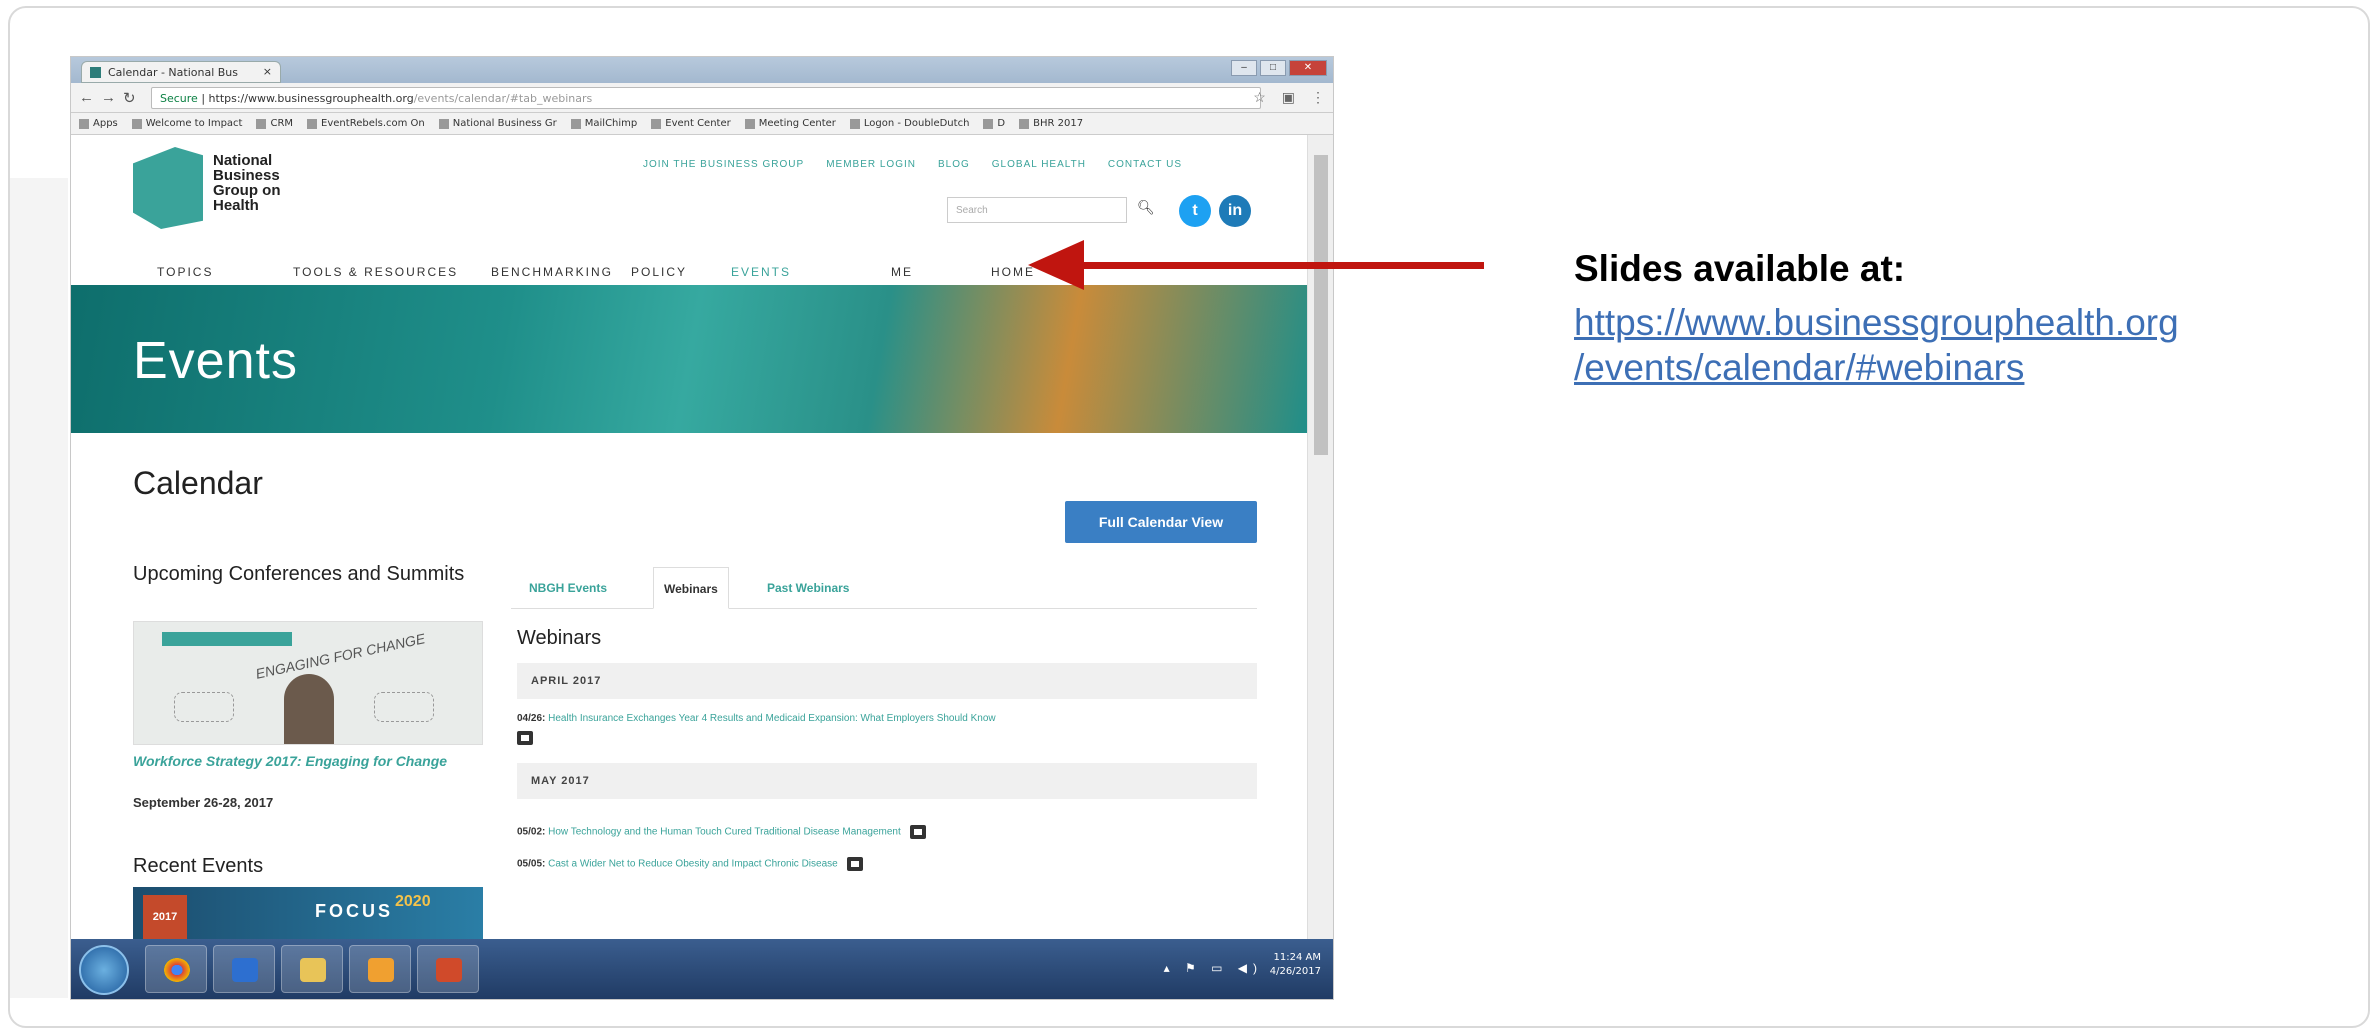 This screenshot has height=1034, width=2378. Describe the element at coordinates (354, 911) in the screenshot. I see `recent-image-text: FOCUS` at that location.